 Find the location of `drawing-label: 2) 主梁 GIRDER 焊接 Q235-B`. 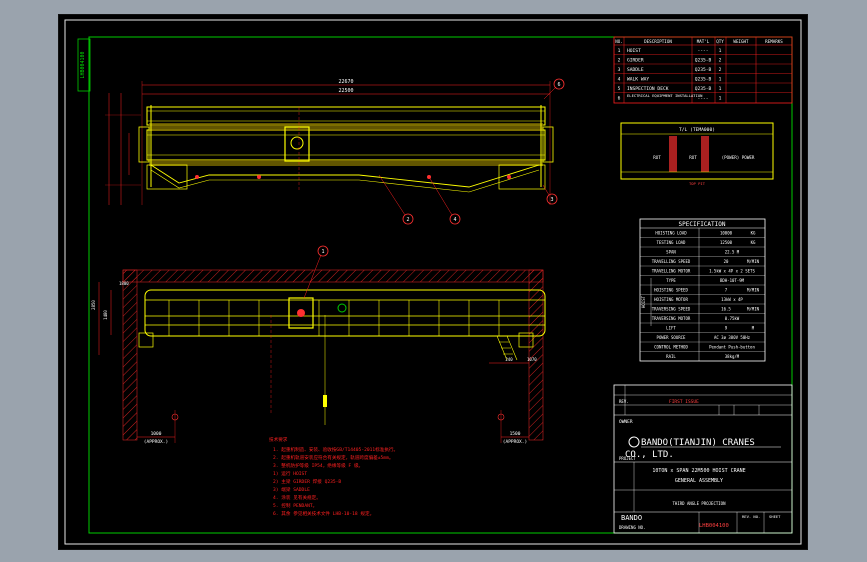

drawing-label: 2) 主梁 GIRDER 焊接 Q235-B is located at coordinates (307, 481).